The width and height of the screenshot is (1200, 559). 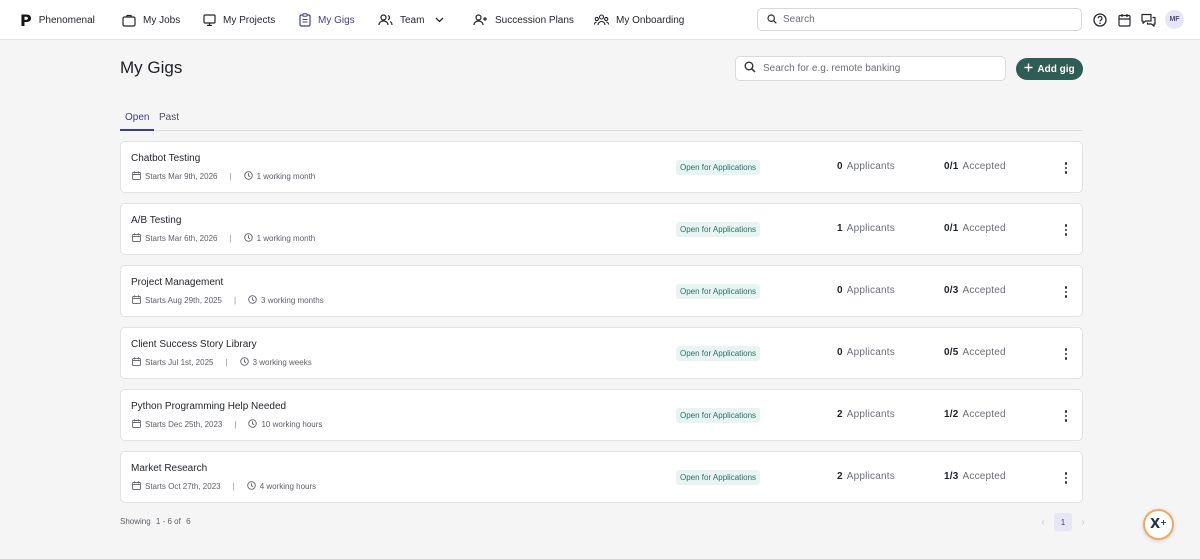 I want to click on tab-past: Past, so click(x=169, y=121).